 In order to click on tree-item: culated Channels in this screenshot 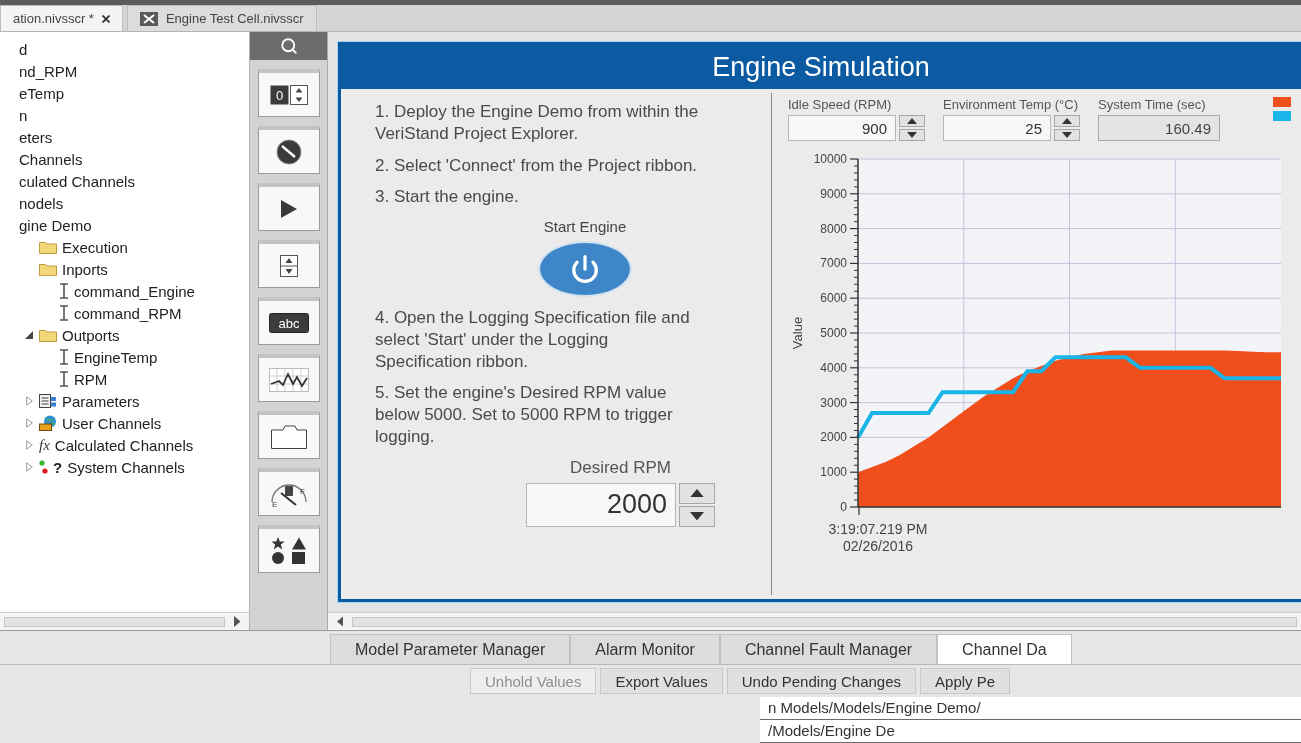, I will do `click(77, 181)`.